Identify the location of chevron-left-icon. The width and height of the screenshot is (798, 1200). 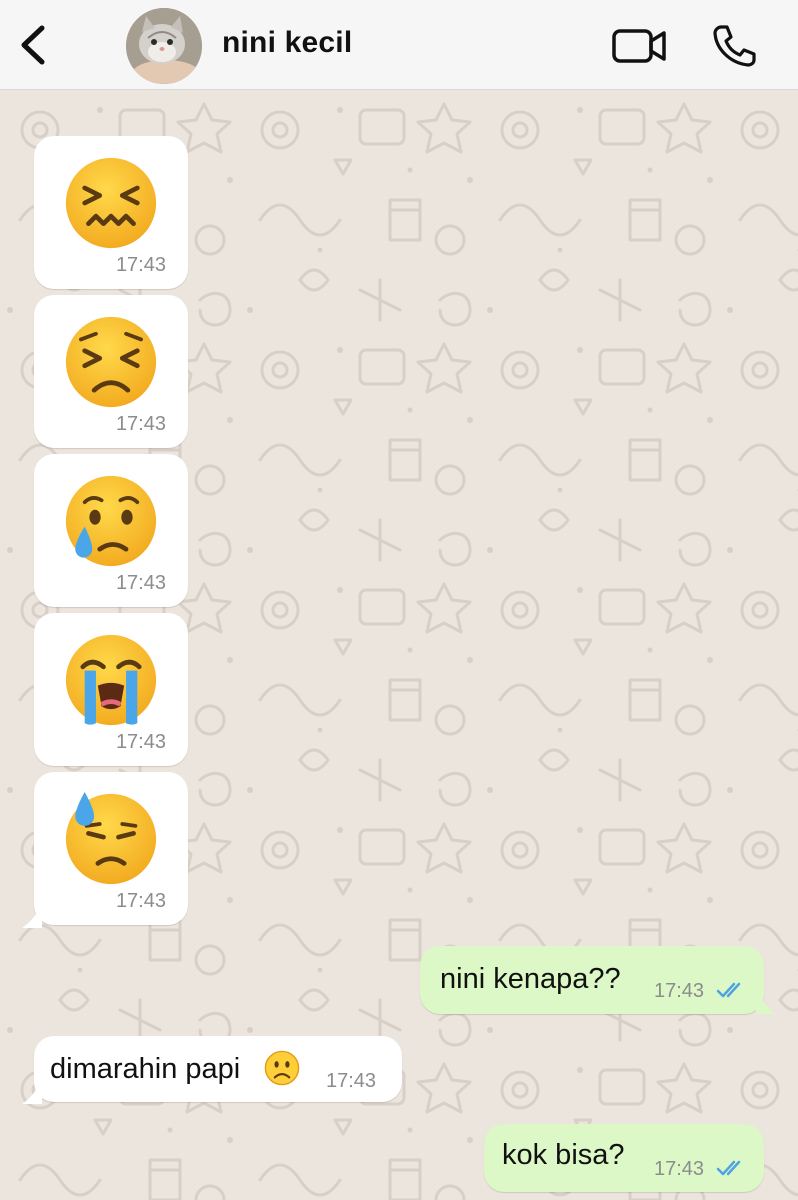
(33, 45).